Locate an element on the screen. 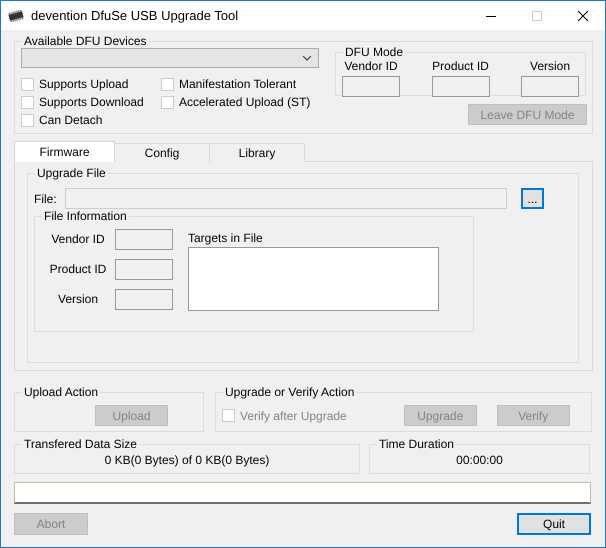 The width and height of the screenshot is (606, 548). close-icon is located at coordinates (583, 16).